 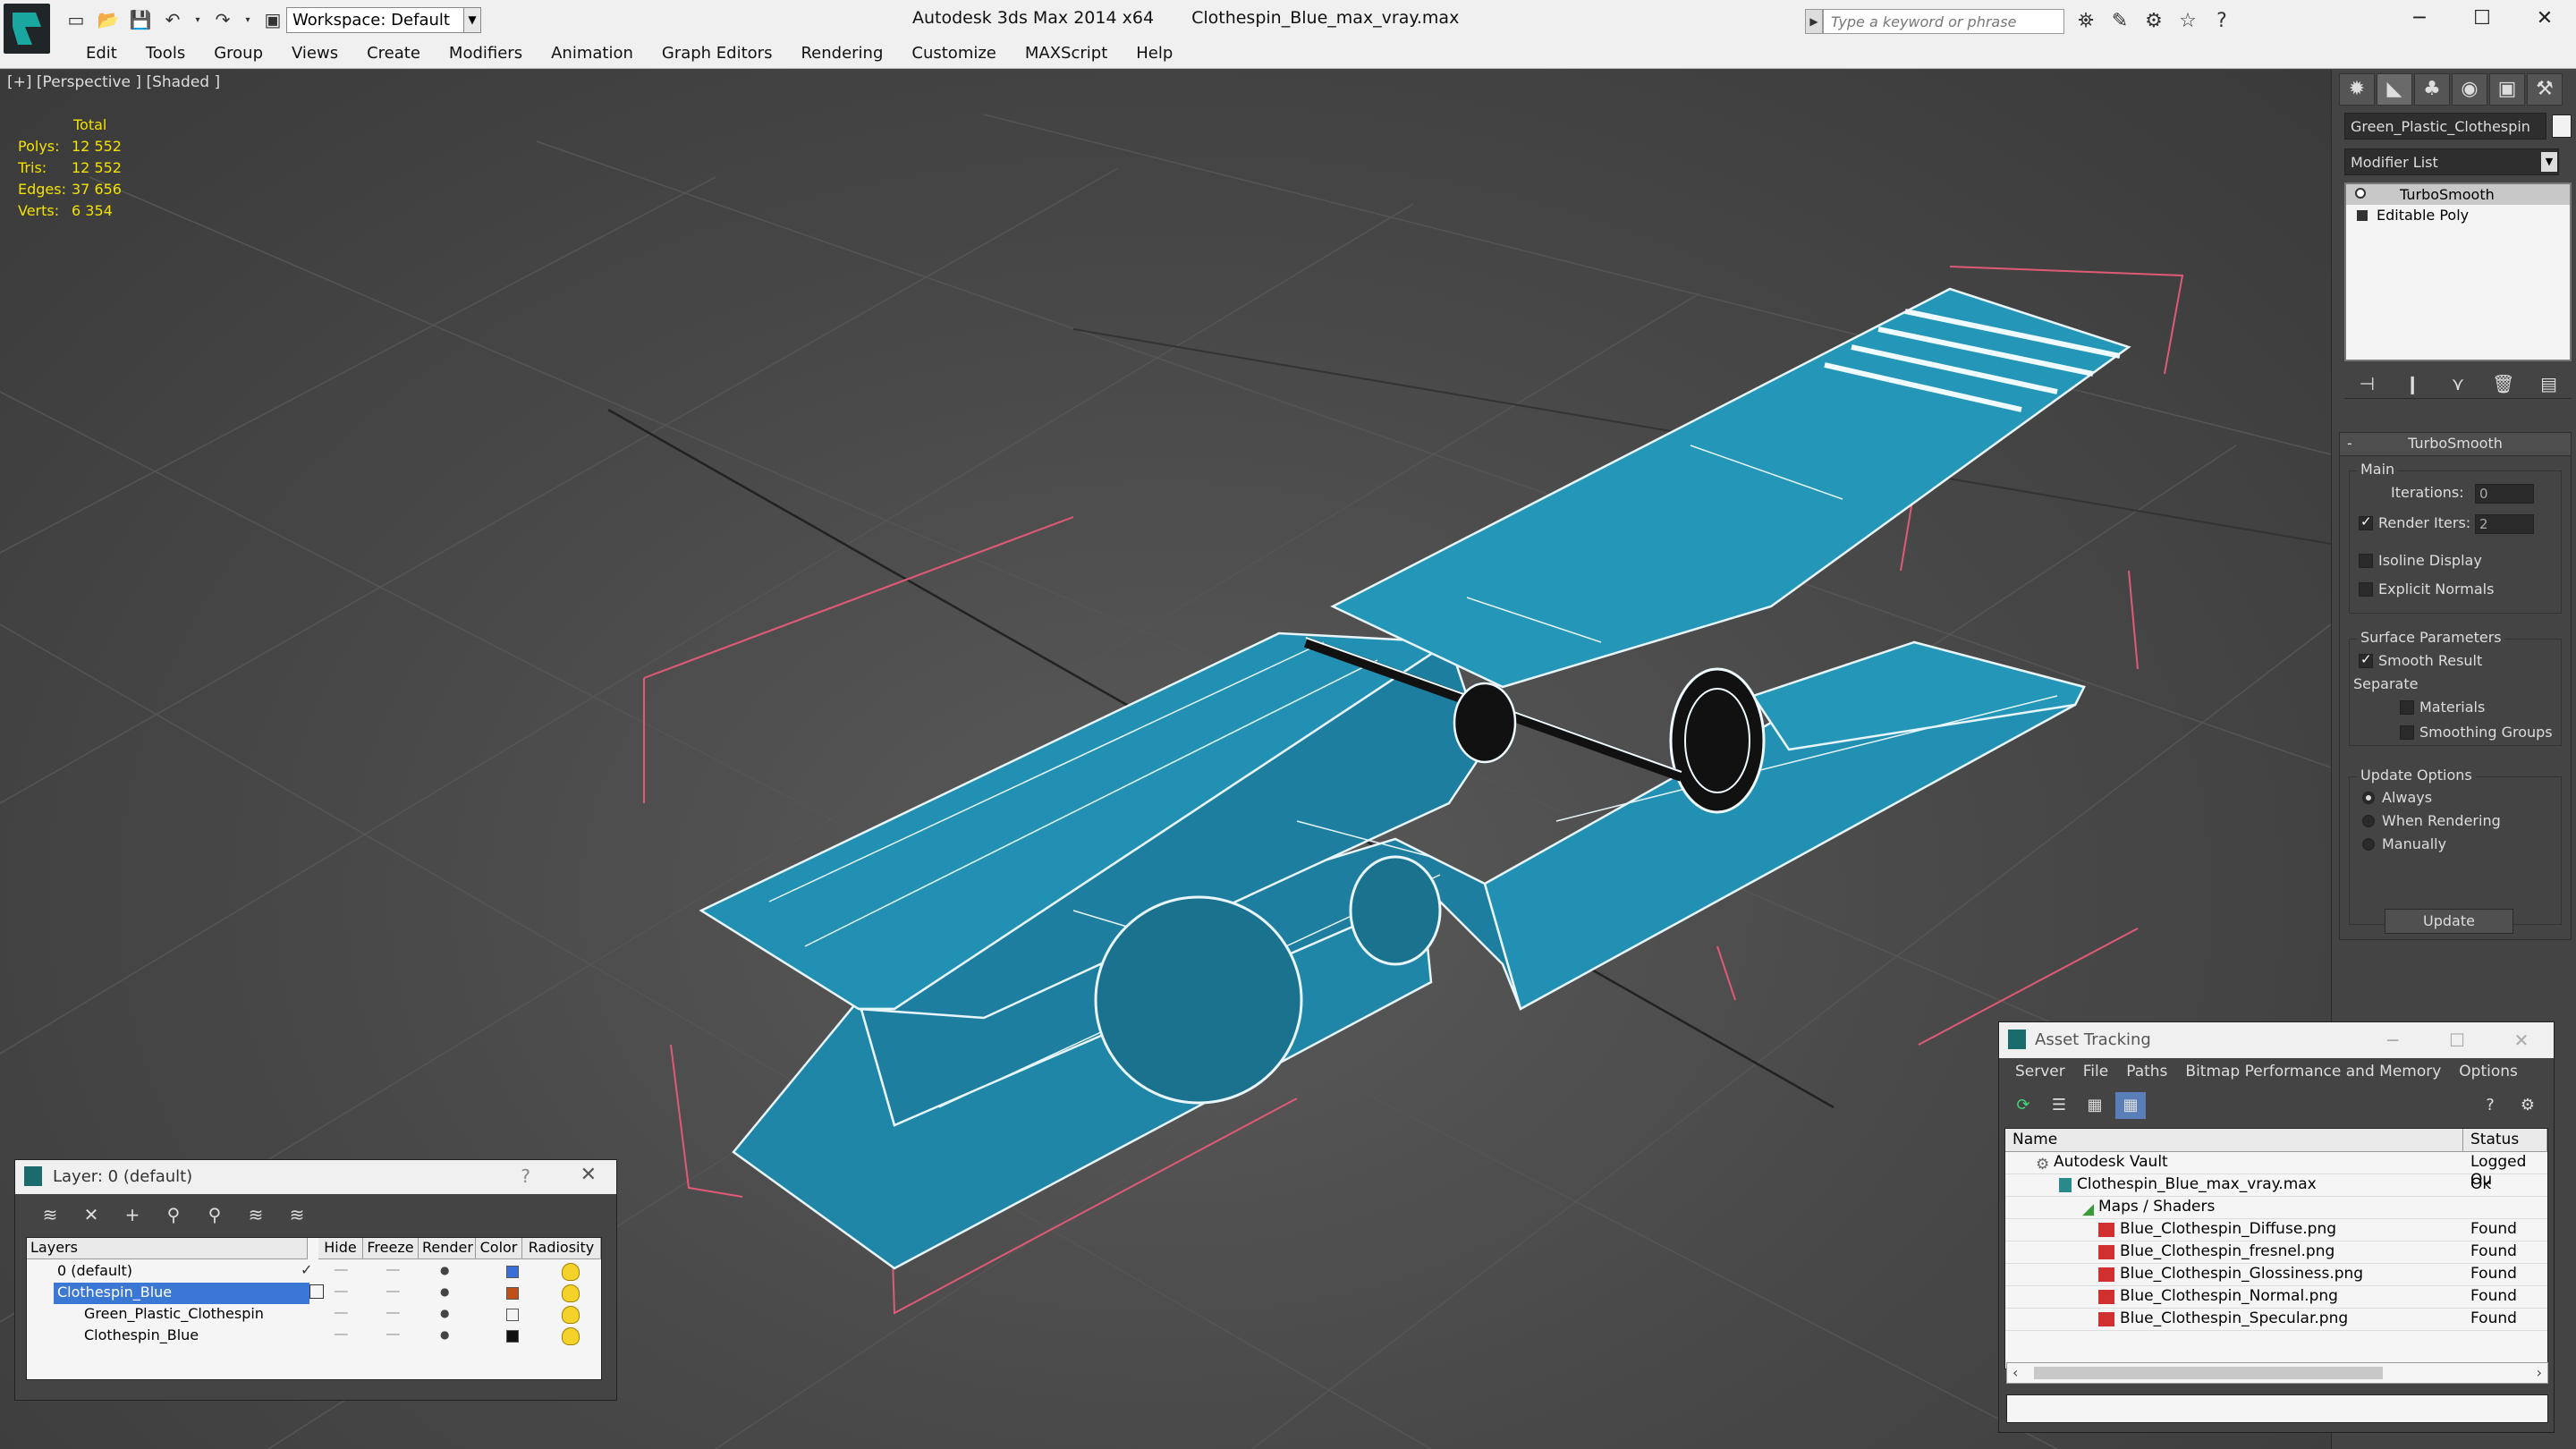 What do you see at coordinates (2119, 21) in the screenshot?
I see `subscription-icon: ✎` at bounding box center [2119, 21].